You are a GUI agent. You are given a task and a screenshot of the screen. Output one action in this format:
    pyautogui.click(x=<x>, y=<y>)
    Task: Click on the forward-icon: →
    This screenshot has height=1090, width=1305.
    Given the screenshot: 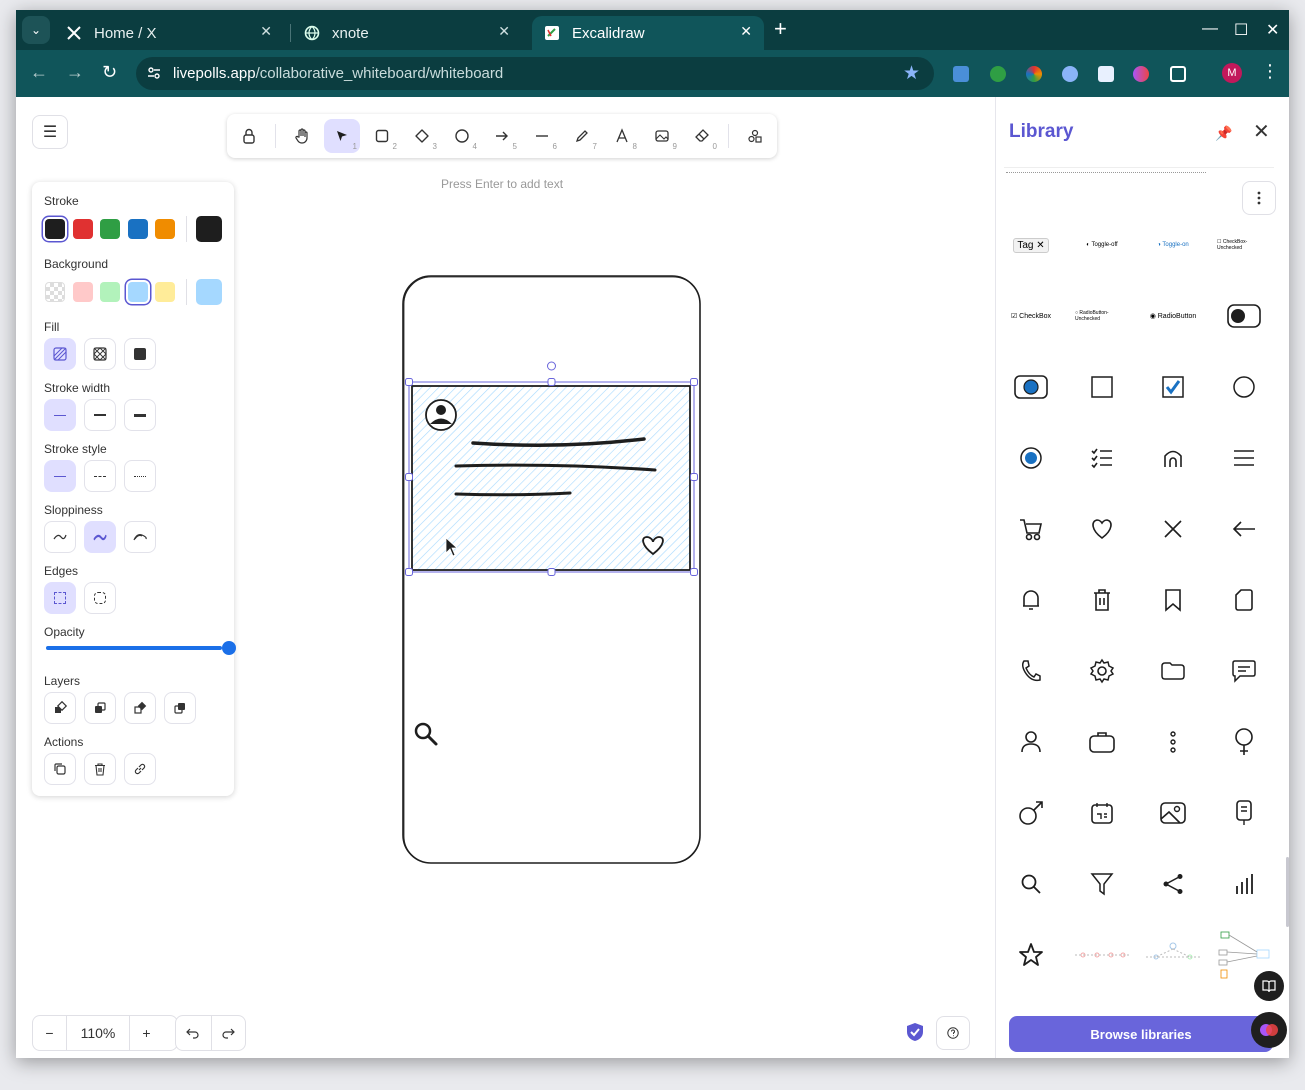 What is the action you would take?
    pyautogui.click(x=75, y=72)
    